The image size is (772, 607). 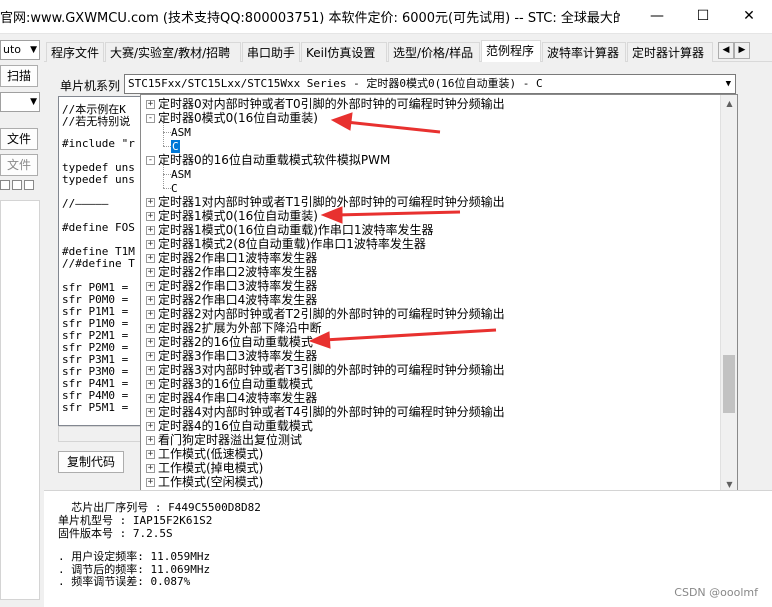 I want to click on chevron-down-icon: ▼, so click(x=33, y=50).